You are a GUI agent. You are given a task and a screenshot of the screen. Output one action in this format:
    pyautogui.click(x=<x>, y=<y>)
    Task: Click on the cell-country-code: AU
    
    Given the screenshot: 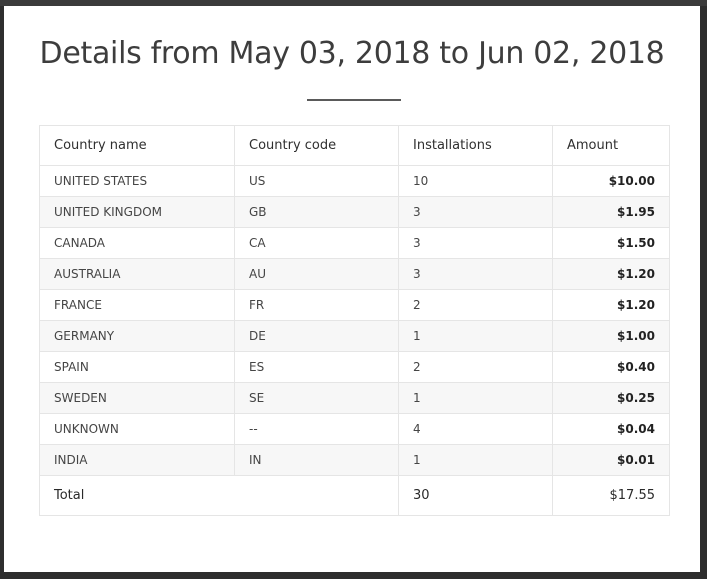 What is the action you would take?
    pyautogui.click(x=316, y=274)
    